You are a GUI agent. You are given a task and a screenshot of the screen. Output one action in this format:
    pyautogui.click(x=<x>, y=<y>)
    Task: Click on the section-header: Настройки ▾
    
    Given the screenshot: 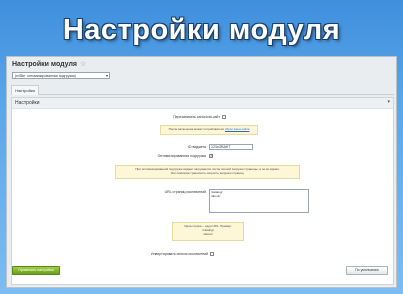 What is the action you would take?
    pyautogui.click(x=202, y=103)
    